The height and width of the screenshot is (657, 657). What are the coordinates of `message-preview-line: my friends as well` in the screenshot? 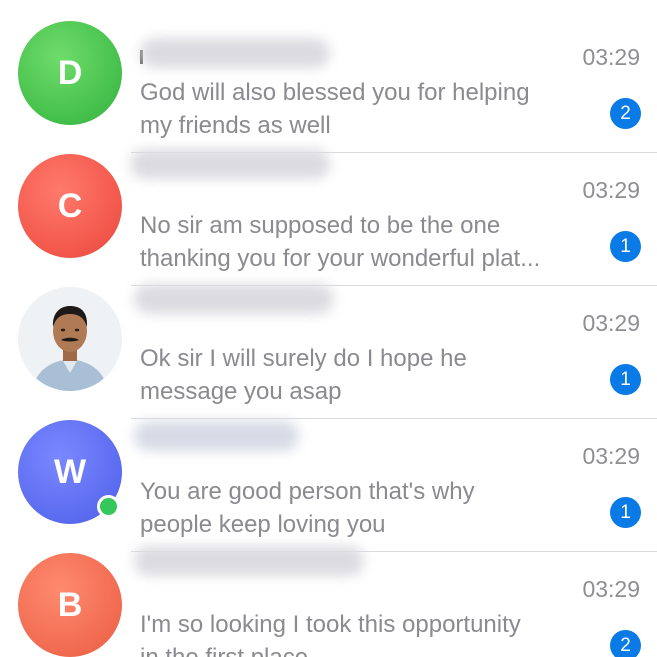 It's located at (235, 125).